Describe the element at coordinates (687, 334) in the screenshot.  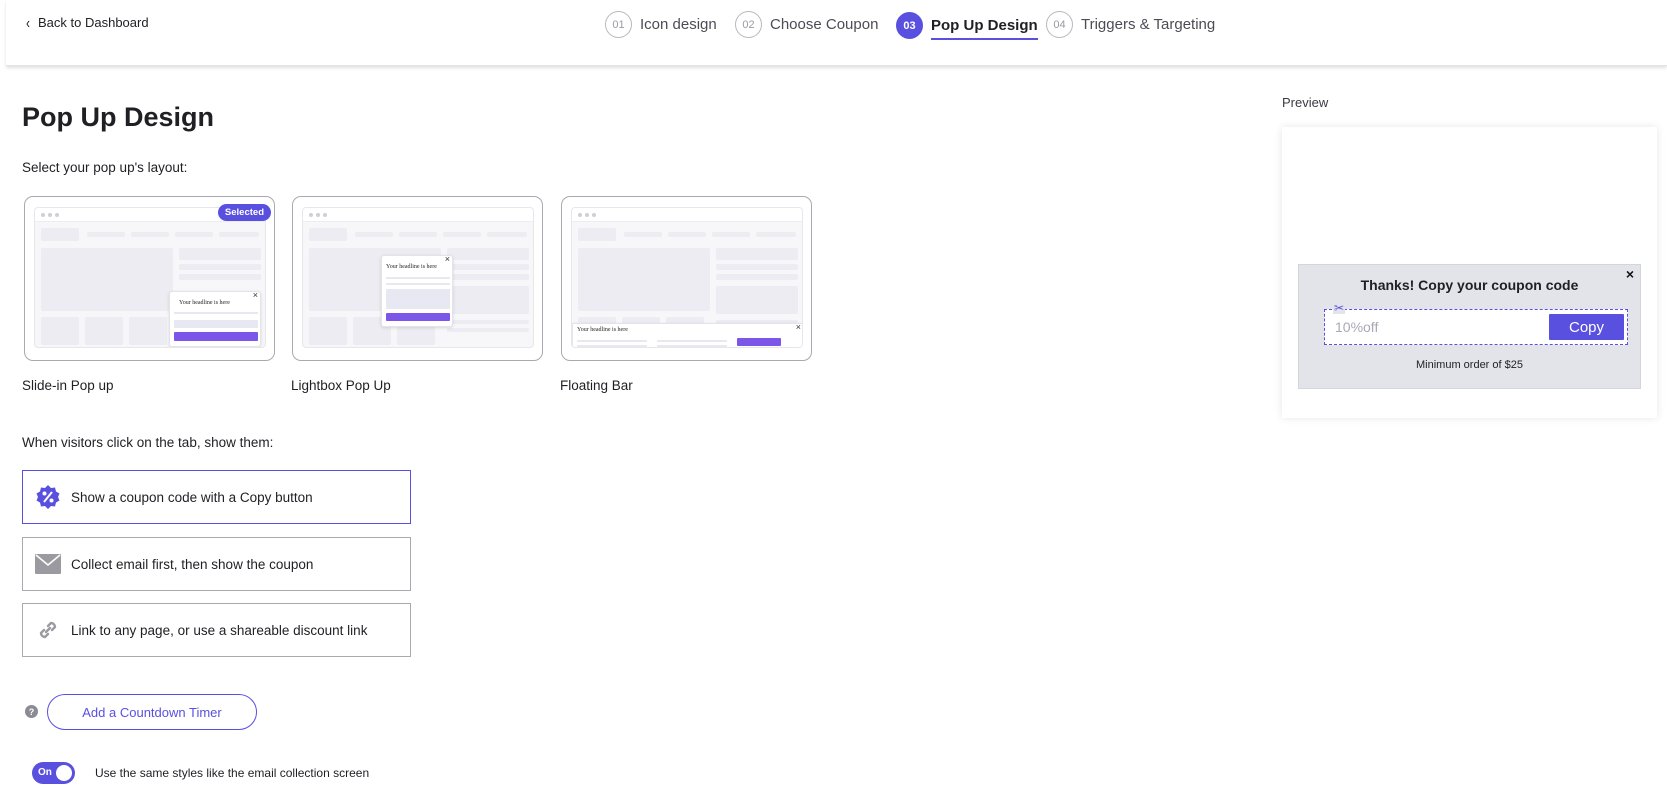
I see `mock-floating-bar: Your headline is here ×` at that location.